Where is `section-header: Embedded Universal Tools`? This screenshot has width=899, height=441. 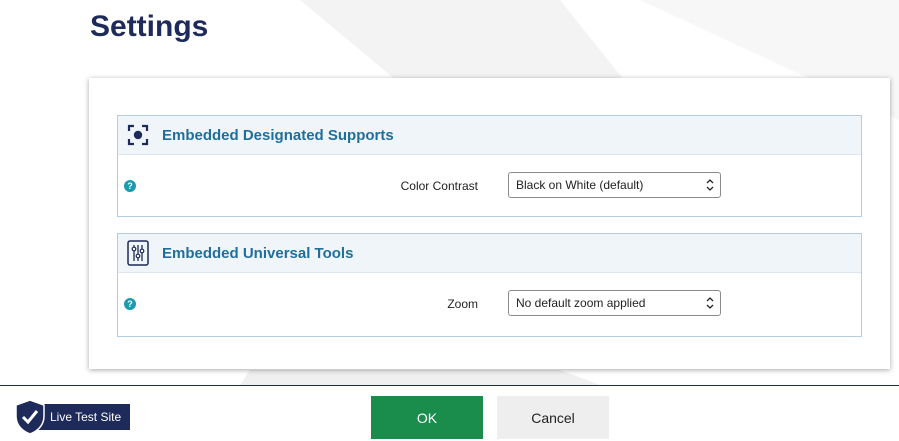 section-header: Embedded Universal Tools is located at coordinates (489, 253).